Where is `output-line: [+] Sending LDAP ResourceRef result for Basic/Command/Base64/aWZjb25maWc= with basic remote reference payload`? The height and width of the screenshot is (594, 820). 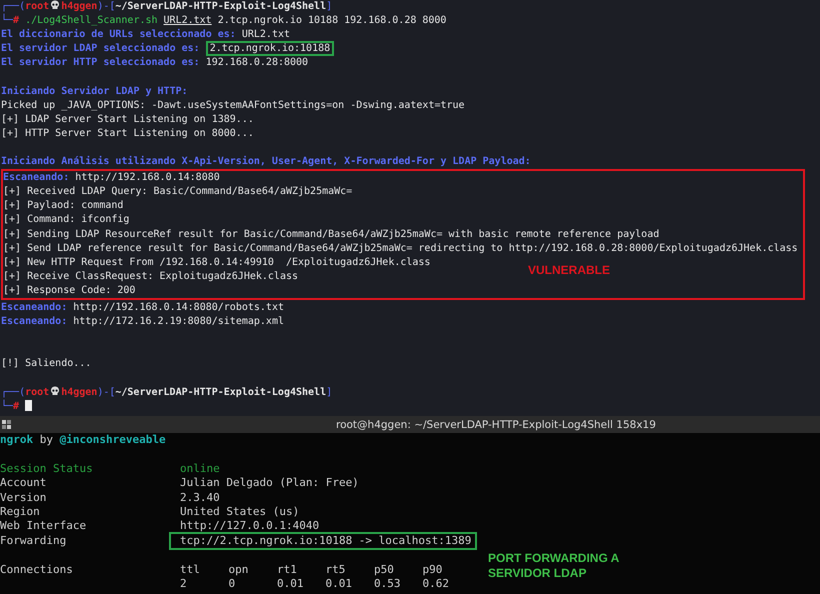 output-line: [+] Sending LDAP ResourceRef result for Basic/Command/Base64/aWZjb25maWc= with basic remote reference payload is located at coordinates (331, 234).